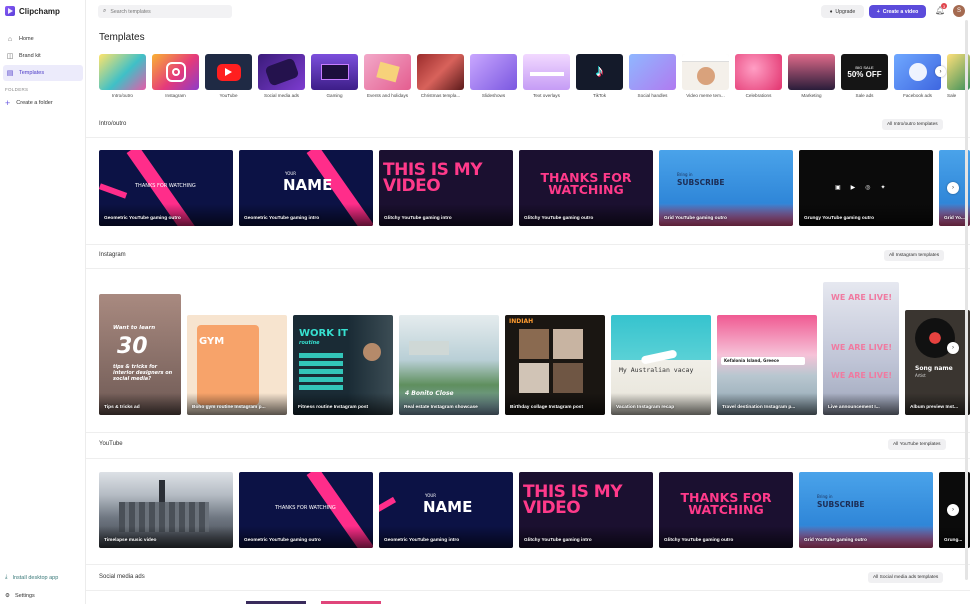 This screenshot has height=604, width=970. I want to click on category-gaming: Gaming, so click(334, 76).